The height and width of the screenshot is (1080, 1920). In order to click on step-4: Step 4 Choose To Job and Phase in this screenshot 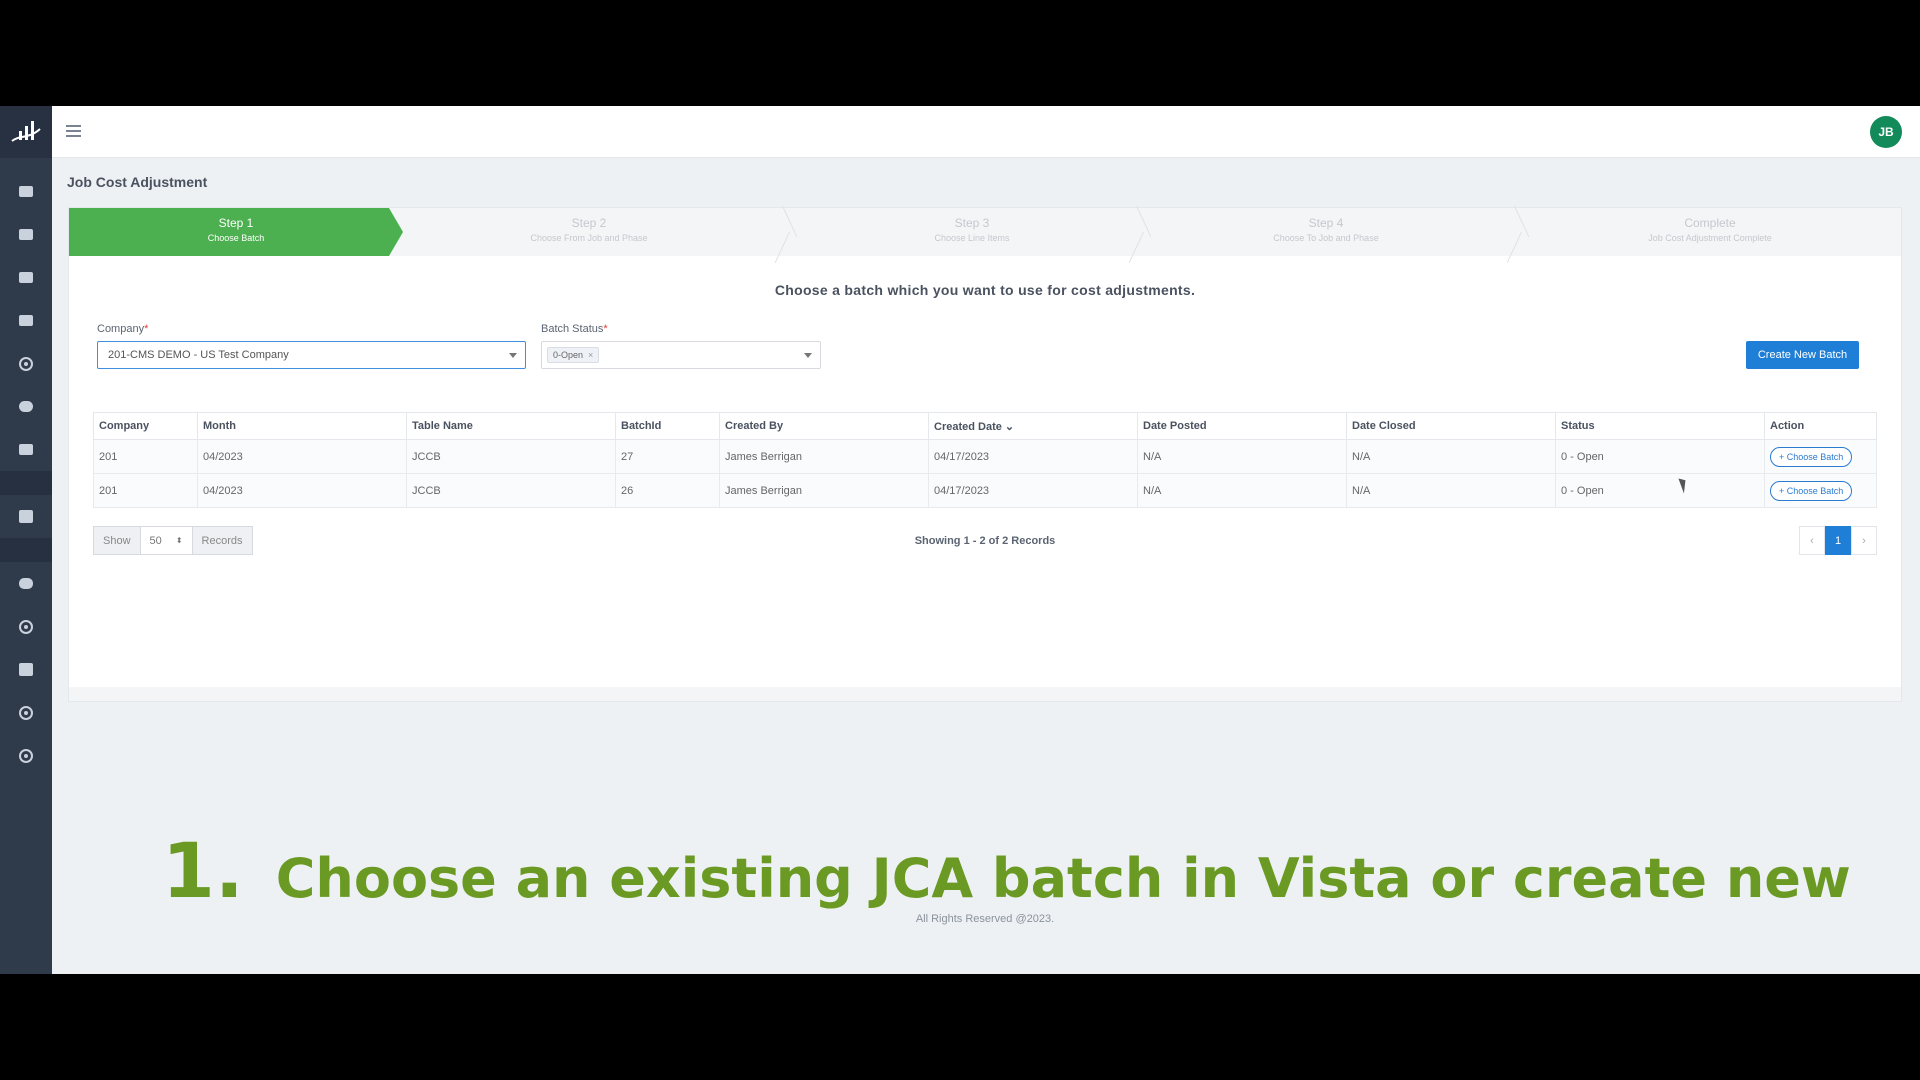, I will do `click(1326, 232)`.